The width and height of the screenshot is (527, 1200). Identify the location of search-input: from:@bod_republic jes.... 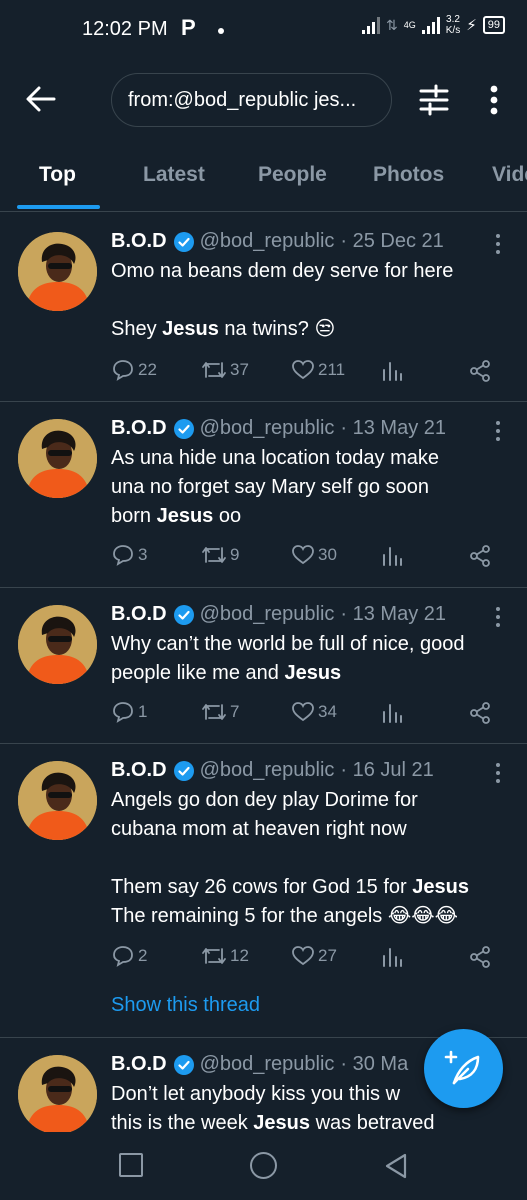
(251, 100).